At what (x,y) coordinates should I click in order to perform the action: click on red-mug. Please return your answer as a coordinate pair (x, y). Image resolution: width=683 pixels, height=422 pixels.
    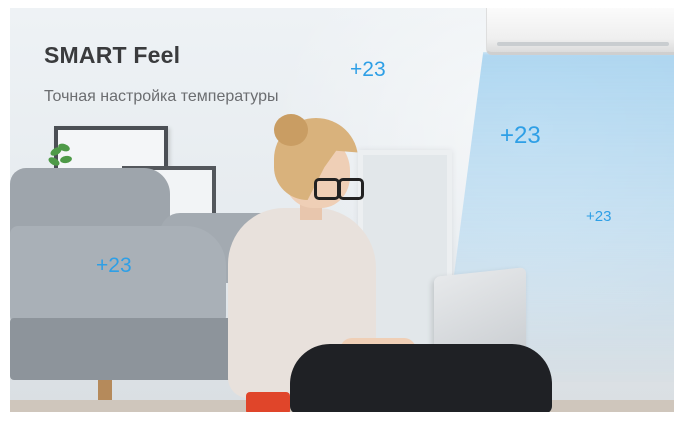
    Looking at the image, I should click on (268, 402).